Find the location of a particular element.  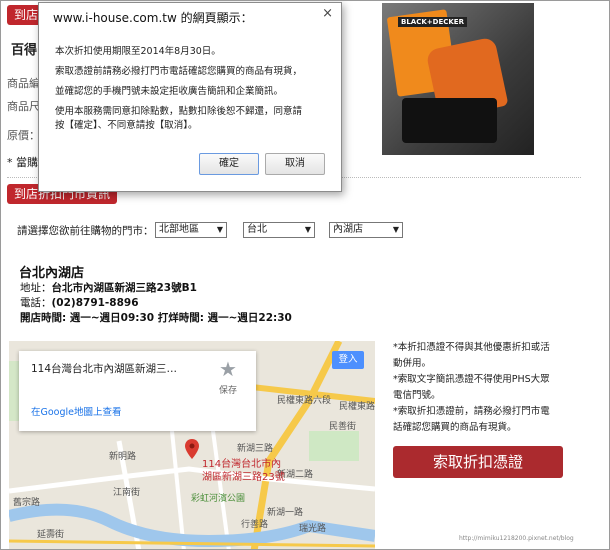

region-select-value: 北部地區 is located at coordinates (179, 229).